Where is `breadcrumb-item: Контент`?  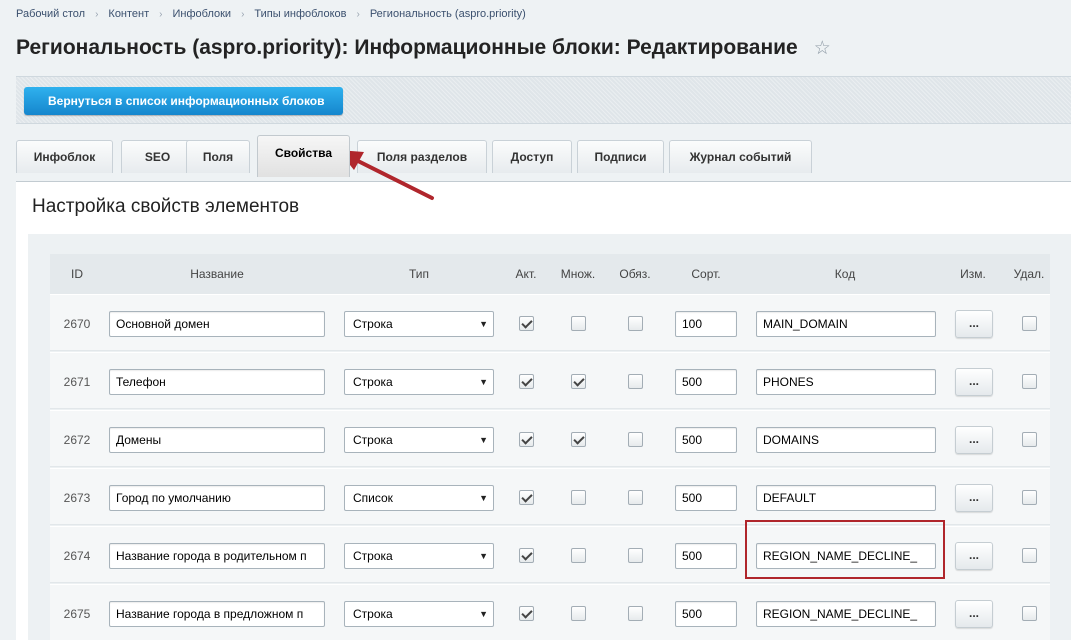
breadcrumb-item: Контент is located at coordinates (128, 14).